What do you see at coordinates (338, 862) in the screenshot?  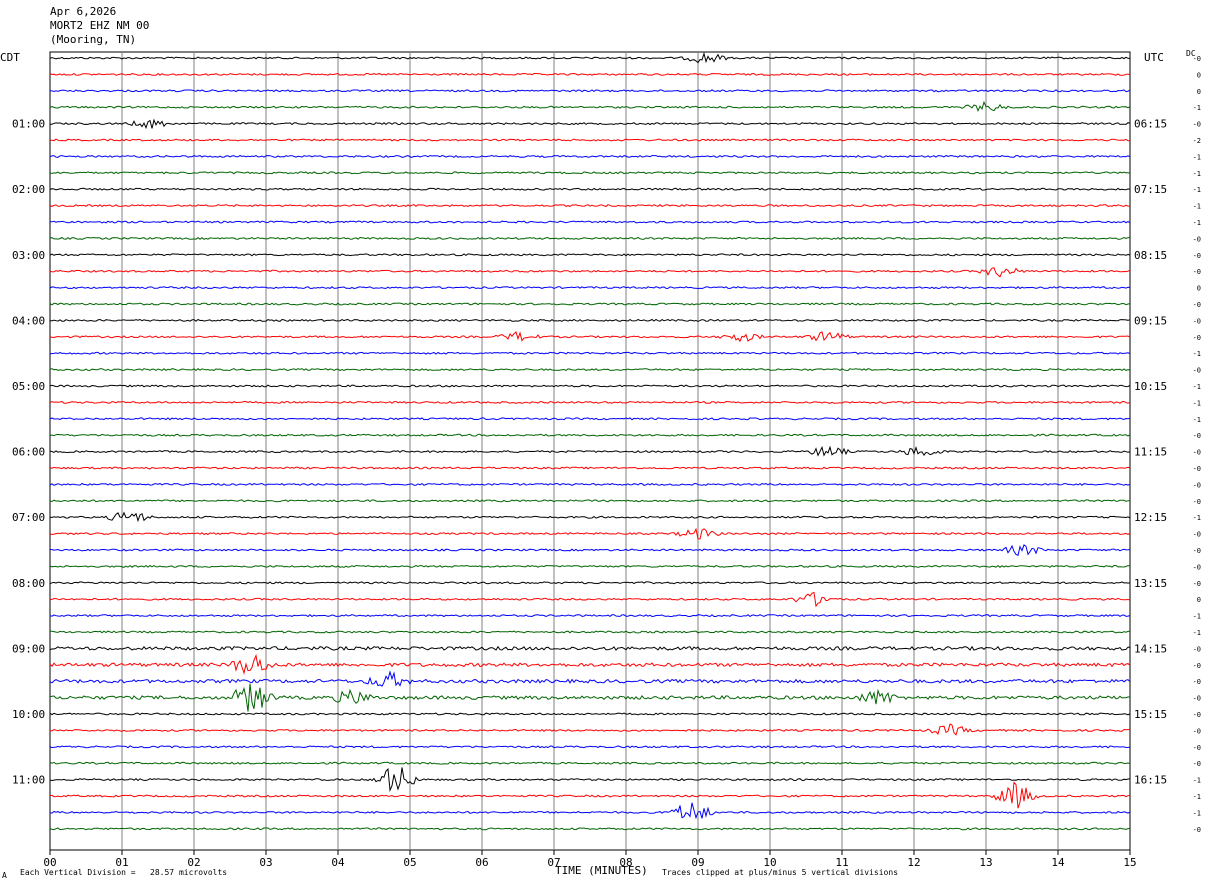 I see `x-tick-label: 04` at bounding box center [338, 862].